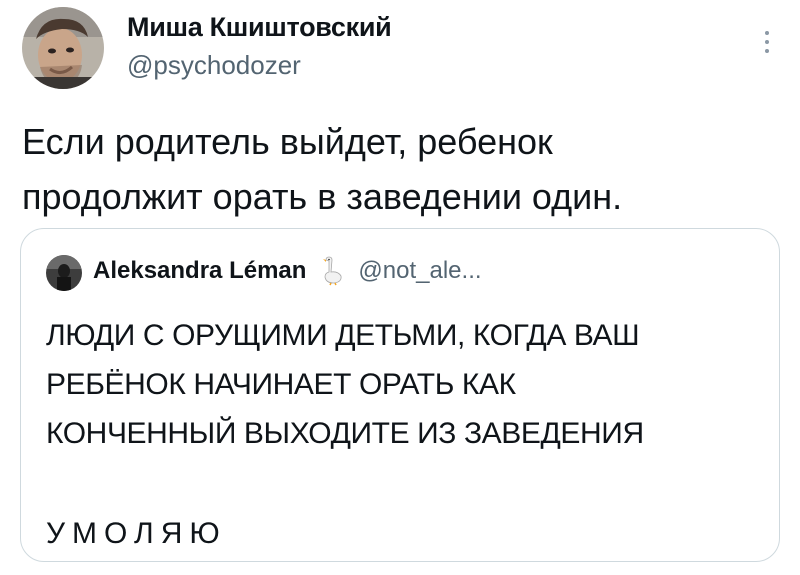 The width and height of the screenshot is (800, 575). I want to click on quoted-author-avatar, so click(64, 273).